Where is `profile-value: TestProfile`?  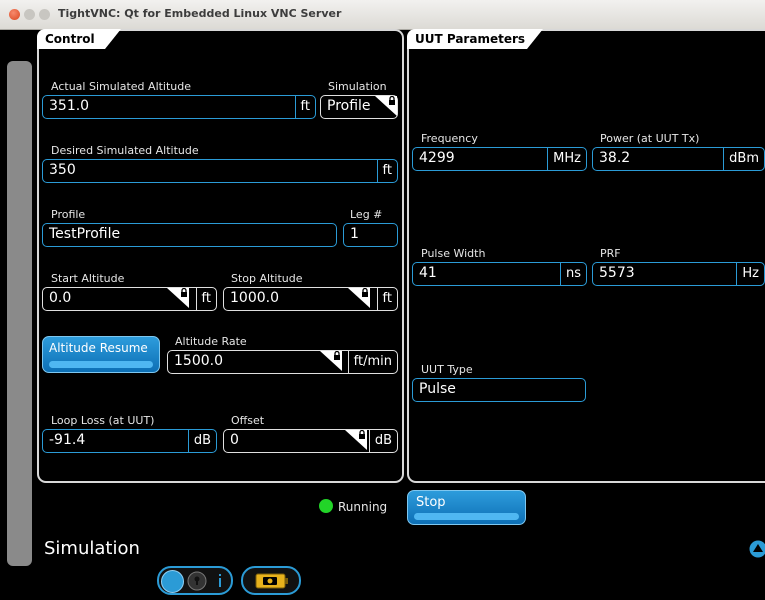 profile-value: TestProfile is located at coordinates (85, 234).